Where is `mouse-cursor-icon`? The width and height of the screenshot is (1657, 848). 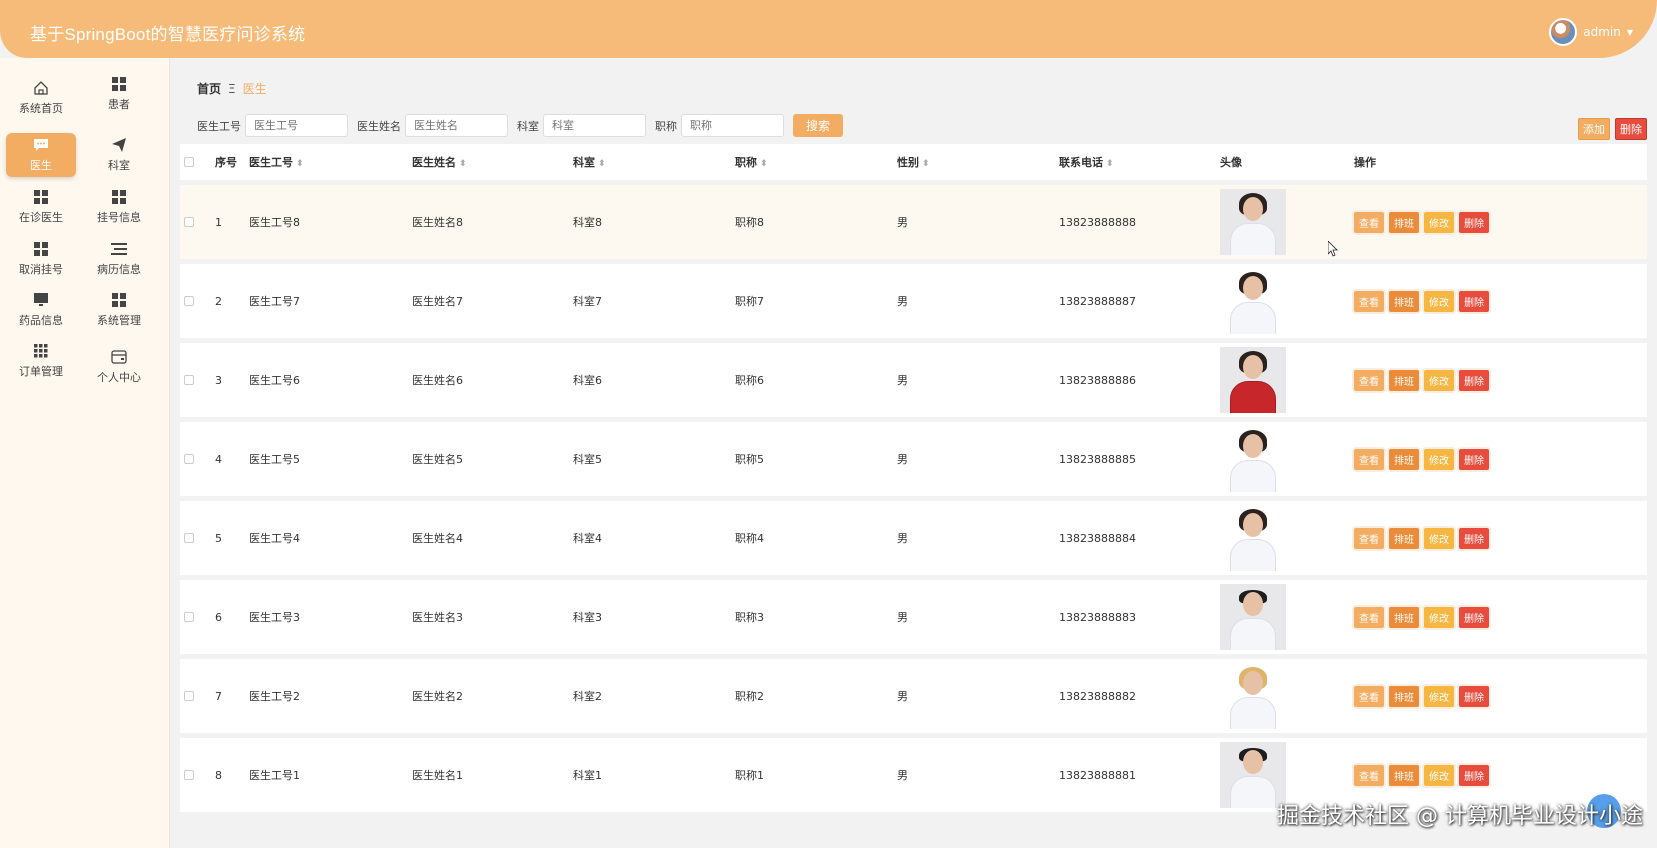
mouse-cursor-icon is located at coordinates (1333, 249).